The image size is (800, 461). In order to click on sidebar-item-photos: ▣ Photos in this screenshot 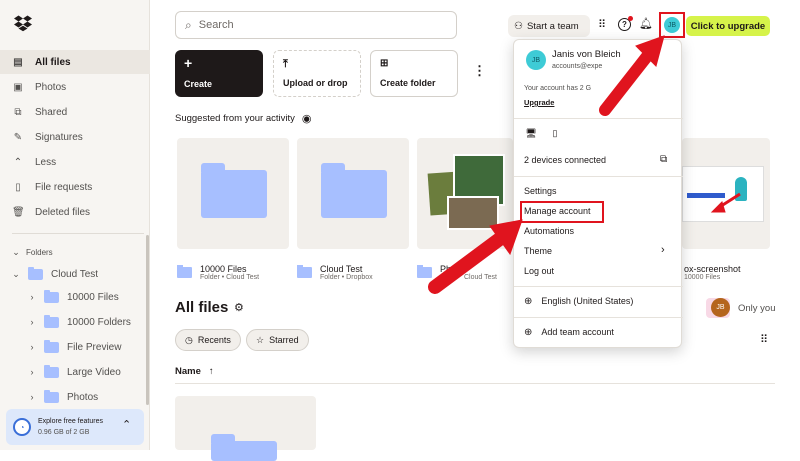, I will do `click(75, 87)`.